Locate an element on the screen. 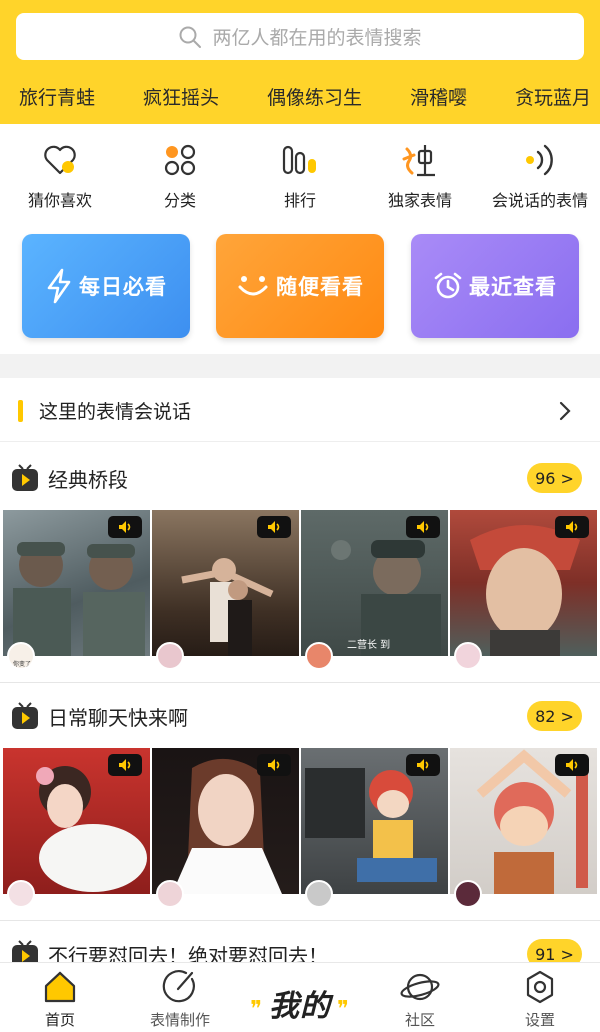 The height and width of the screenshot is (1032, 600). home-icon is located at coordinates (60, 987).